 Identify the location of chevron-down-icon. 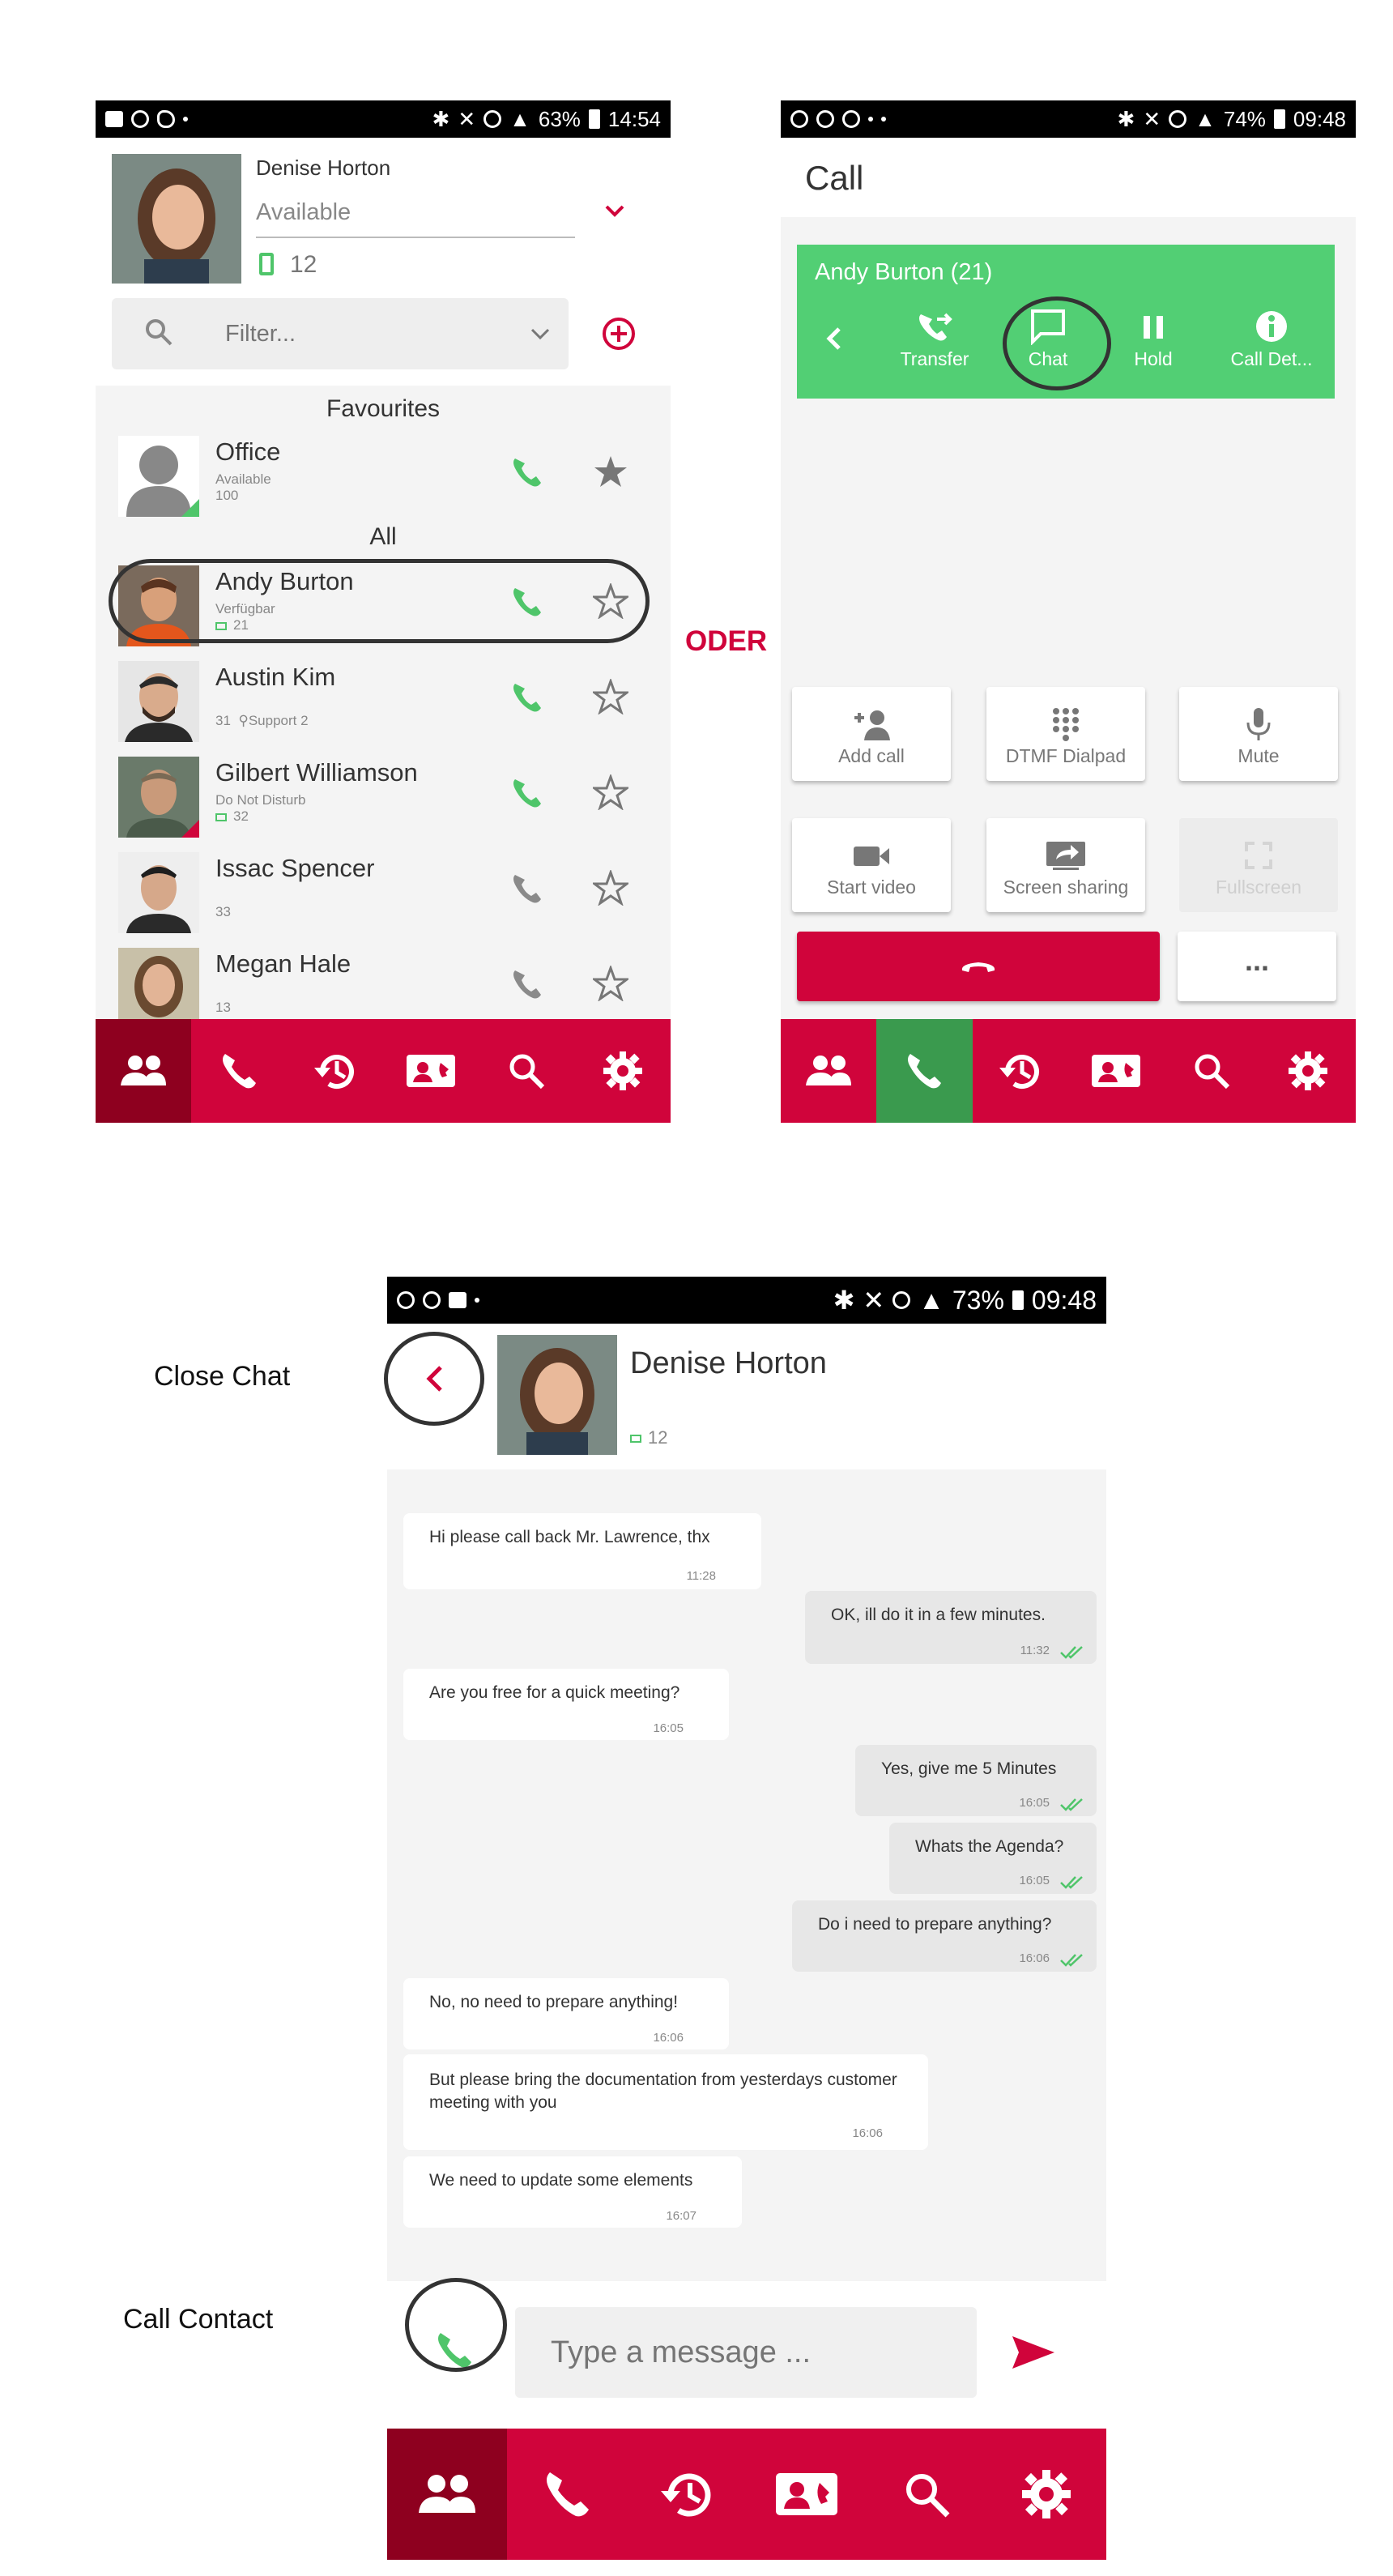
(614, 211).